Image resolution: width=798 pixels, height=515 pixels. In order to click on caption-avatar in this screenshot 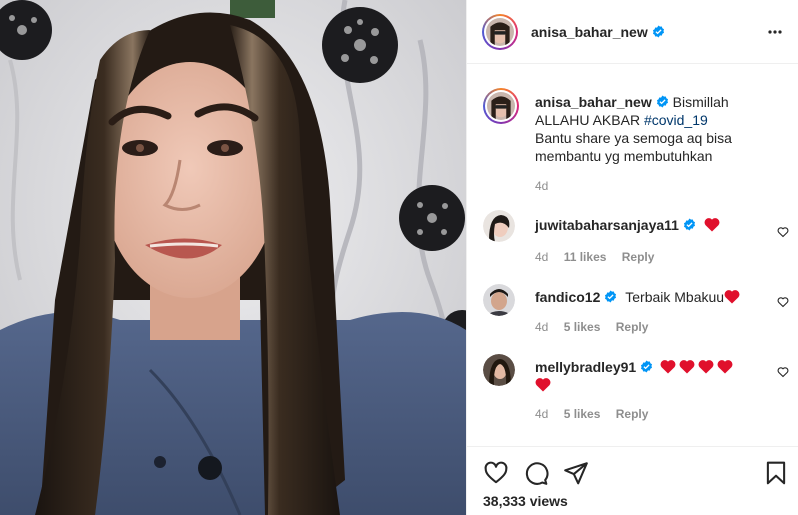, I will do `click(501, 106)`.